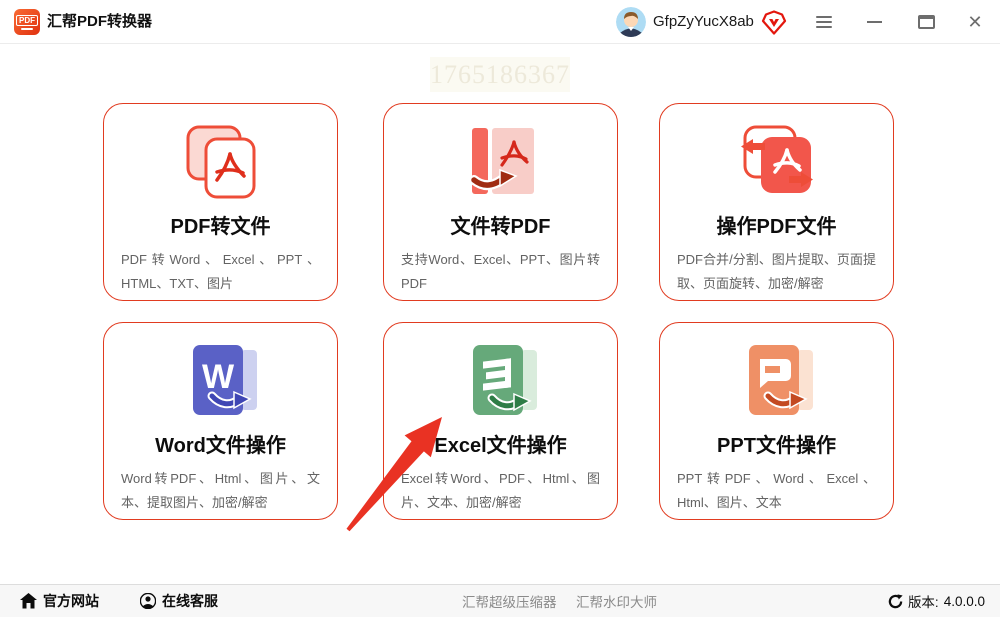  What do you see at coordinates (776, 272) in the screenshot?
I see `card-desc: PDF合并/分割、图片提取、页面提取、页面旋转、加密/解密` at bounding box center [776, 272].